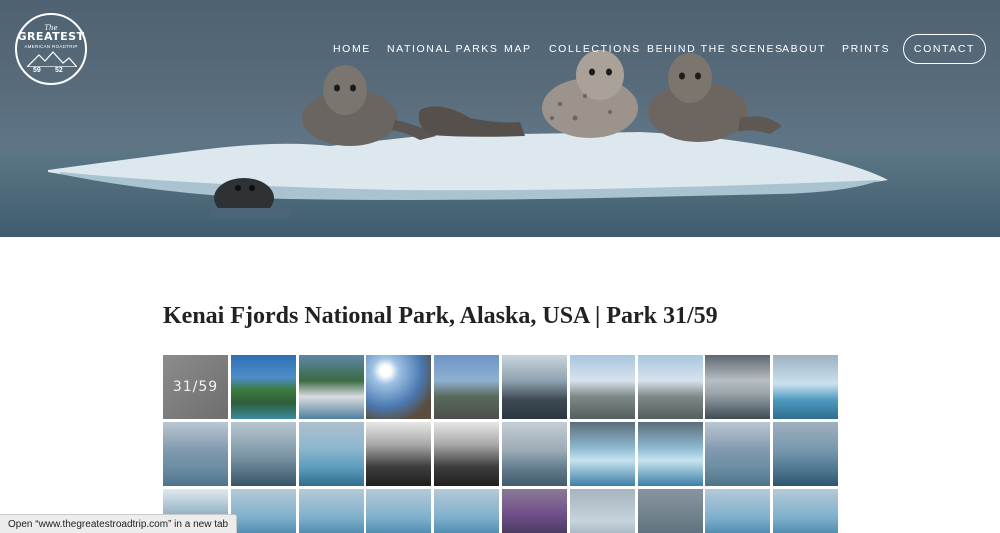  I want to click on nav-collections: COLLECTIONS, so click(595, 49).